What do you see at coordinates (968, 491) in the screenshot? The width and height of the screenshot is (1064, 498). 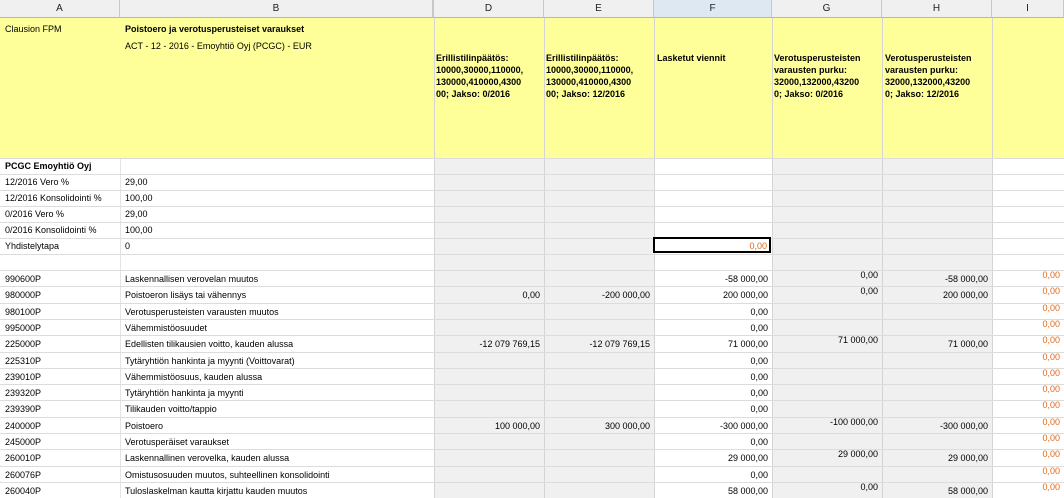 I see `cell-h: 58 000,00` at bounding box center [968, 491].